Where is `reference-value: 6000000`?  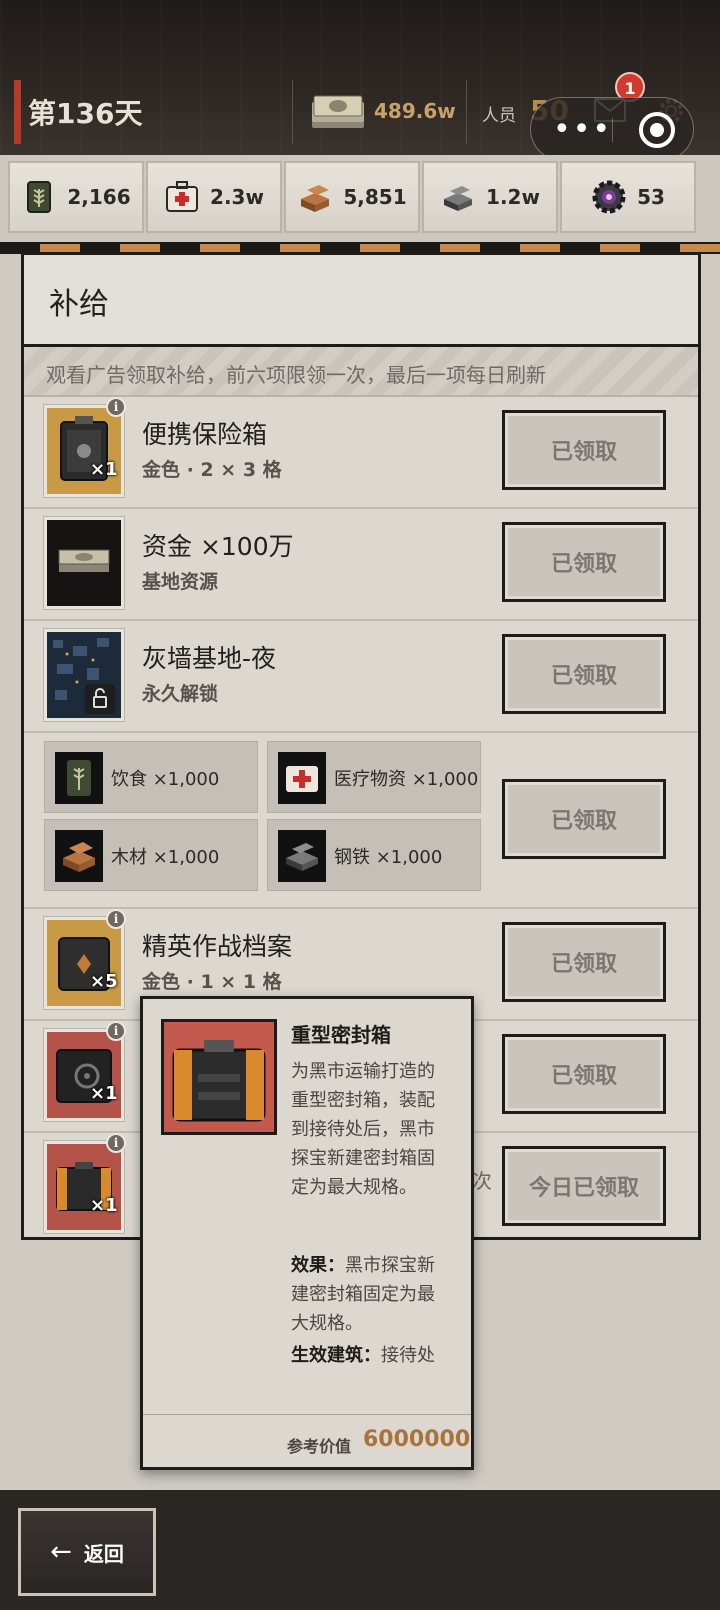
reference-value: 6000000 is located at coordinates (417, 1439).